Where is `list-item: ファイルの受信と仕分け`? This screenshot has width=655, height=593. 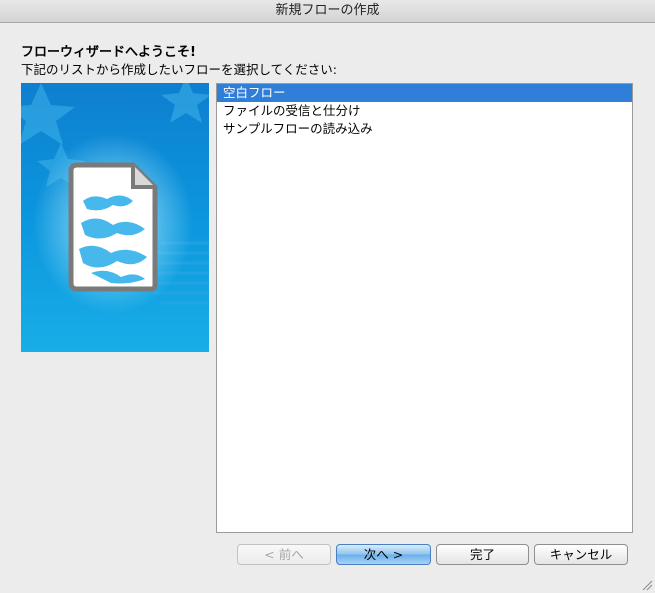
list-item: ファイルの受信と仕分け is located at coordinates (424, 111).